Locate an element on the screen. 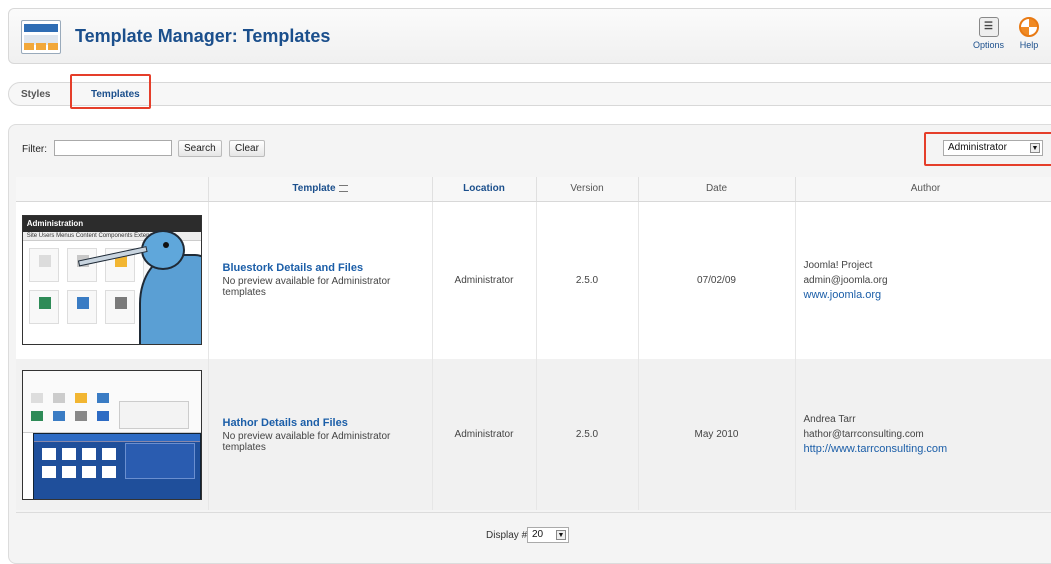 This screenshot has width=1051, height=564. date-cell: 07/02/09 is located at coordinates (717, 280).